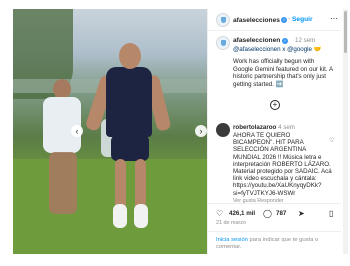  Describe the element at coordinates (305, 40) in the screenshot. I see `caption-time: 12 sem` at that location.